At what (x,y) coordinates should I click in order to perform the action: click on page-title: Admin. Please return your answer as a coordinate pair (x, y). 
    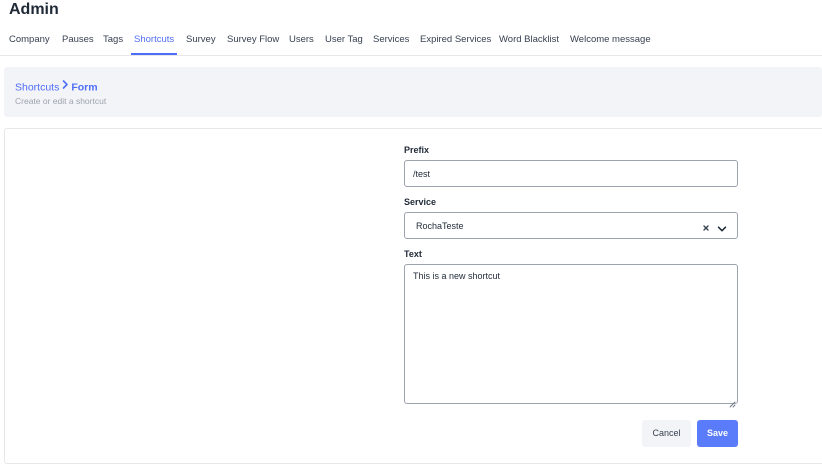
    Looking at the image, I should click on (34, 9).